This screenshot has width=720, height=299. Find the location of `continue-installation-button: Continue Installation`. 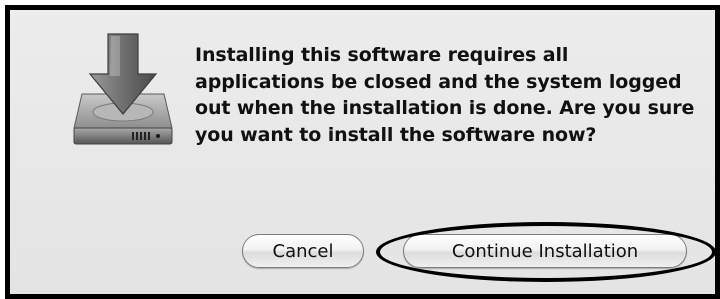

continue-installation-button: Continue Installation is located at coordinates (545, 251).